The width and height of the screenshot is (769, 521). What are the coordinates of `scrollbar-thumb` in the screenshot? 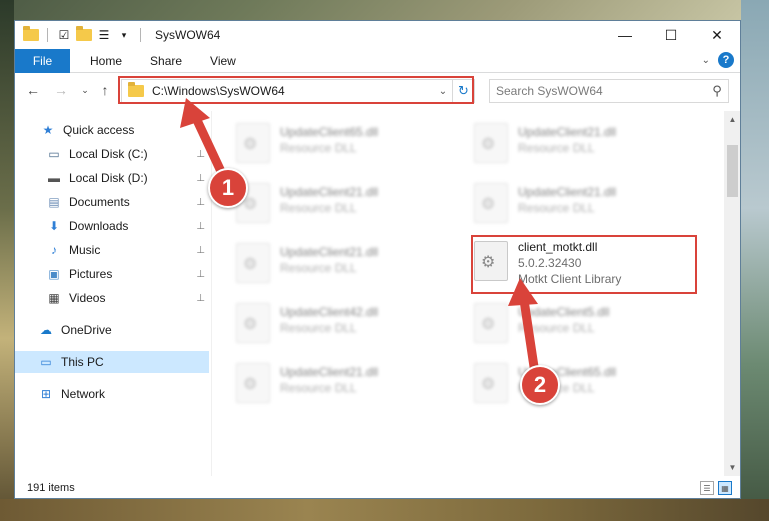 It's located at (732, 171).